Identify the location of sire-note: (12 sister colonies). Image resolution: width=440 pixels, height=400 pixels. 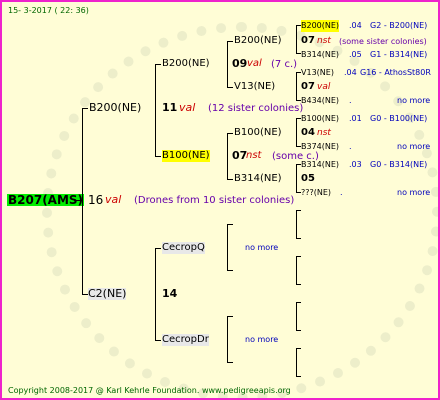
(256, 108).